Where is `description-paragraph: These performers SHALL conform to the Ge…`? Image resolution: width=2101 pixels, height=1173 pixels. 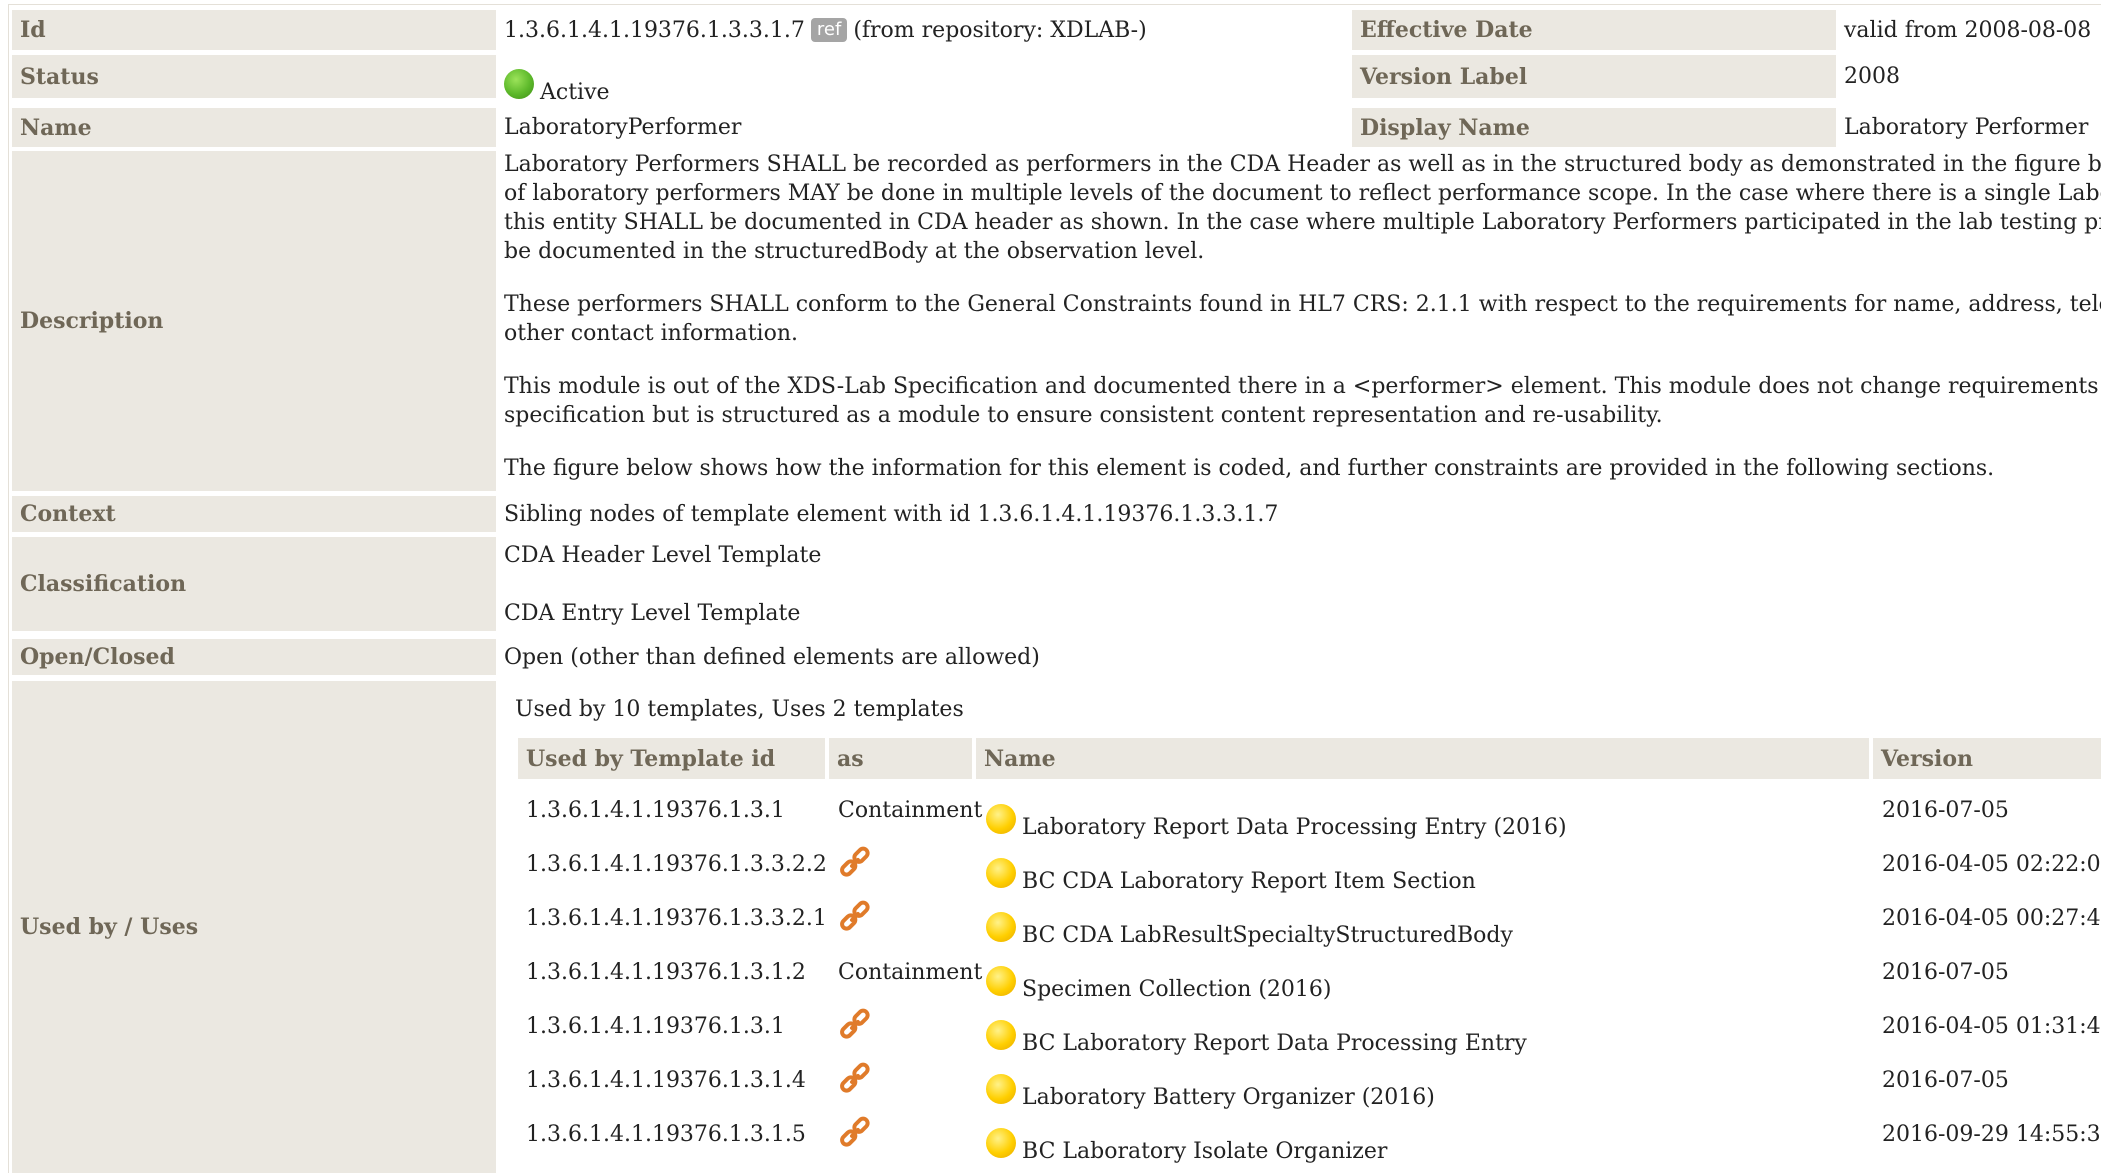 description-paragraph: These performers SHALL conform to the Ge… is located at coordinates (1302, 319).